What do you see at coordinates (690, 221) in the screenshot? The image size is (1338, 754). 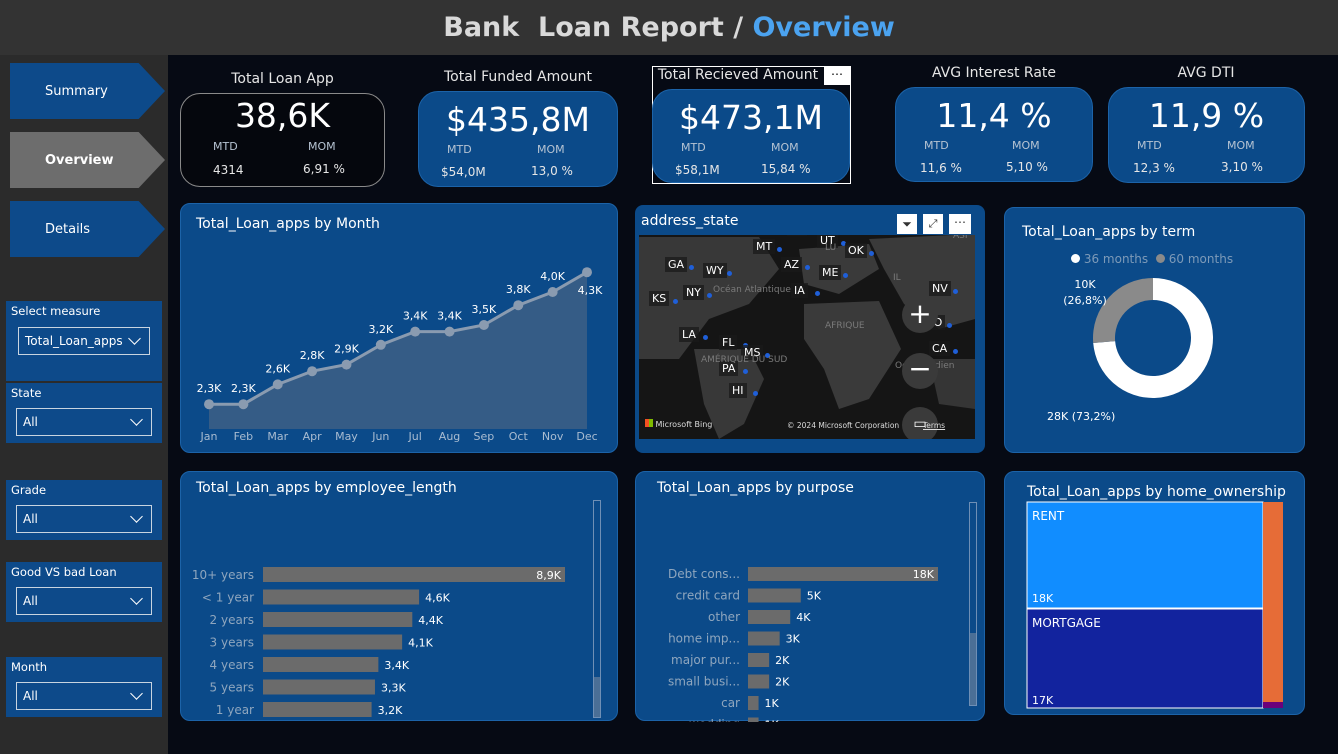 I see `map-title: address_state` at bounding box center [690, 221].